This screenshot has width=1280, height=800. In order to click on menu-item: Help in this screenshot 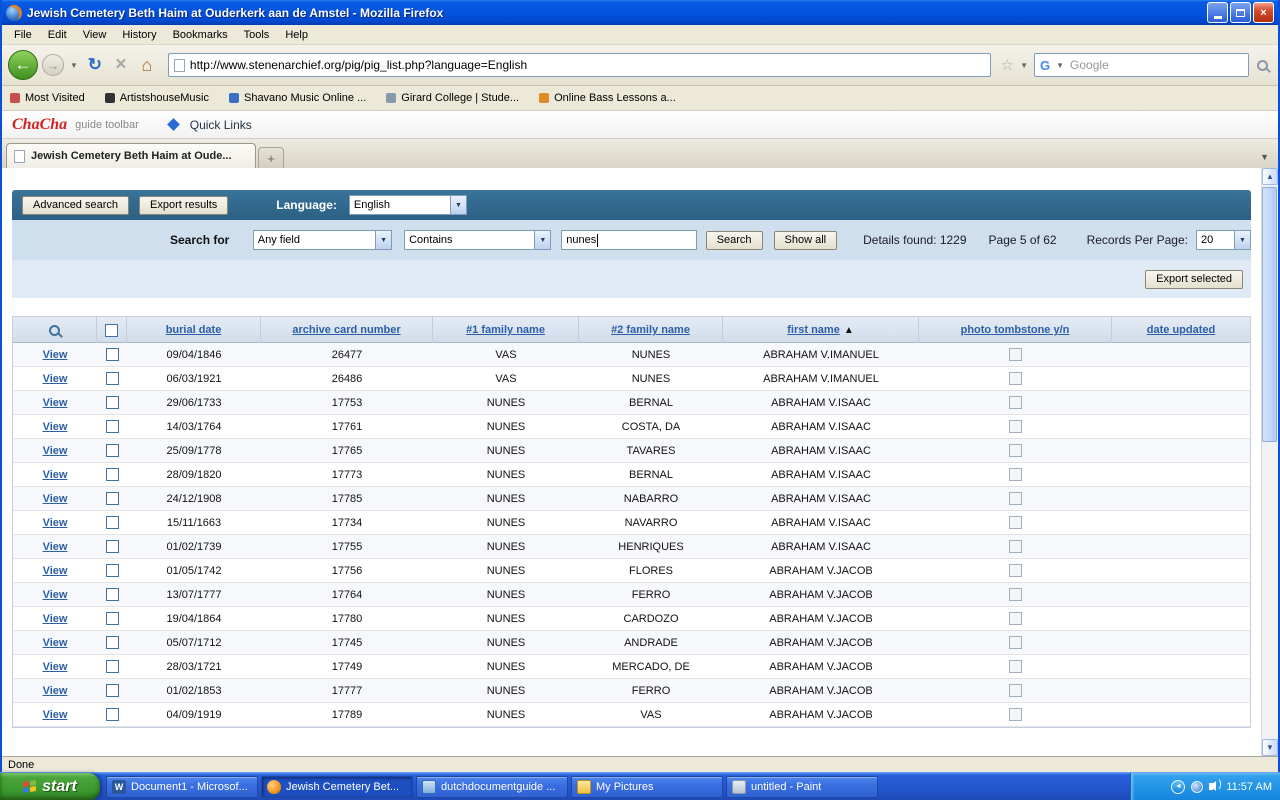, I will do `click(296, 35)`.